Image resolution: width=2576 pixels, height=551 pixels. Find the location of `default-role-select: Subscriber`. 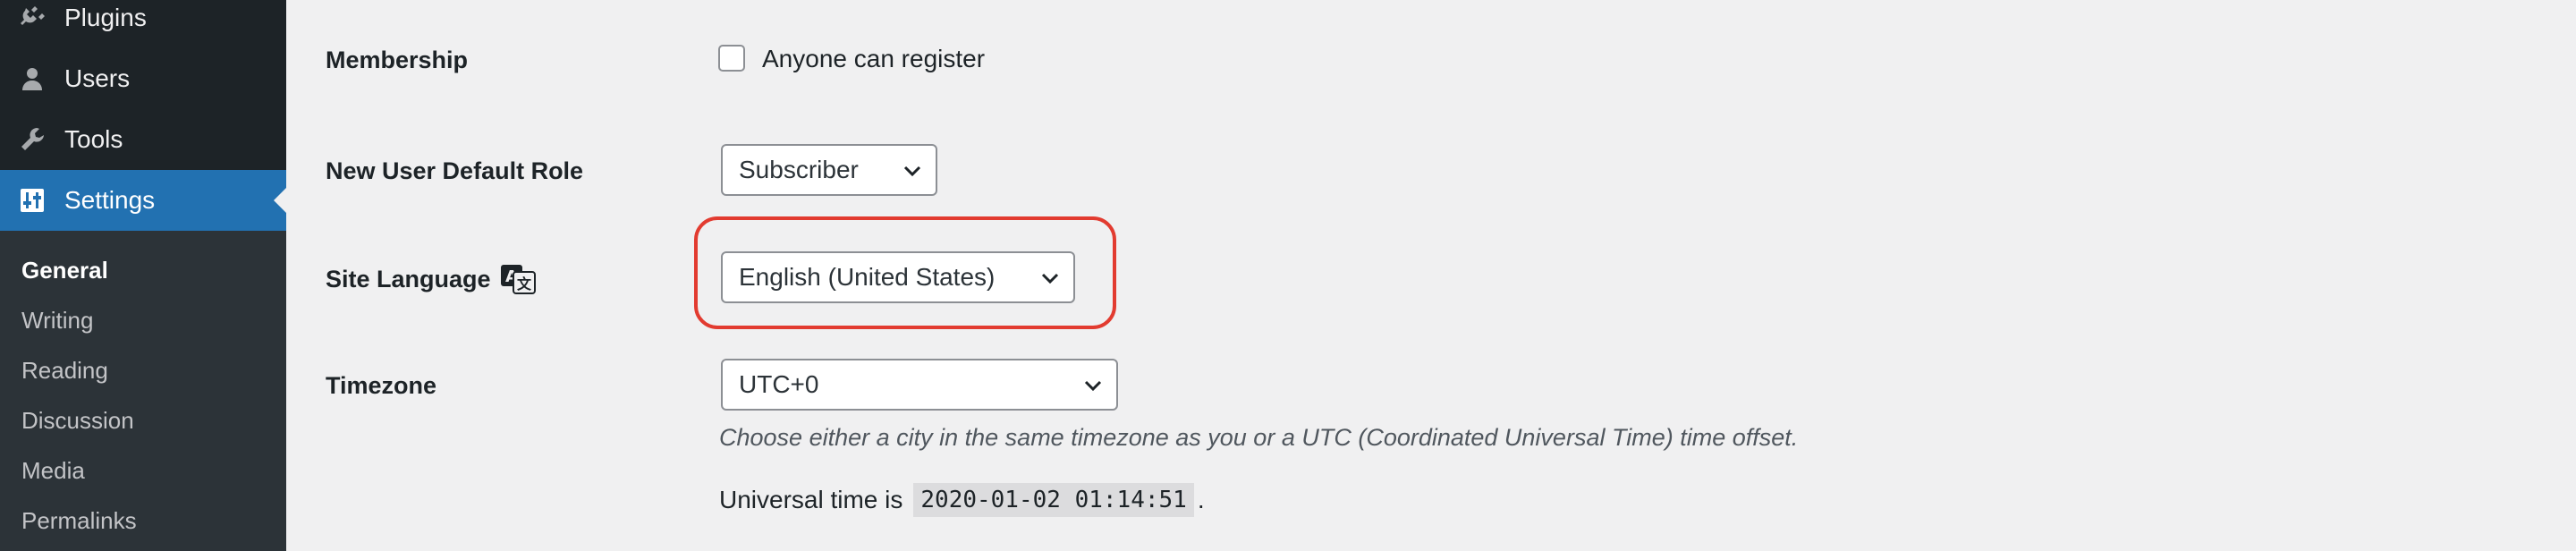

default-role-select: Subscriber is located at coordinates (829, 170).